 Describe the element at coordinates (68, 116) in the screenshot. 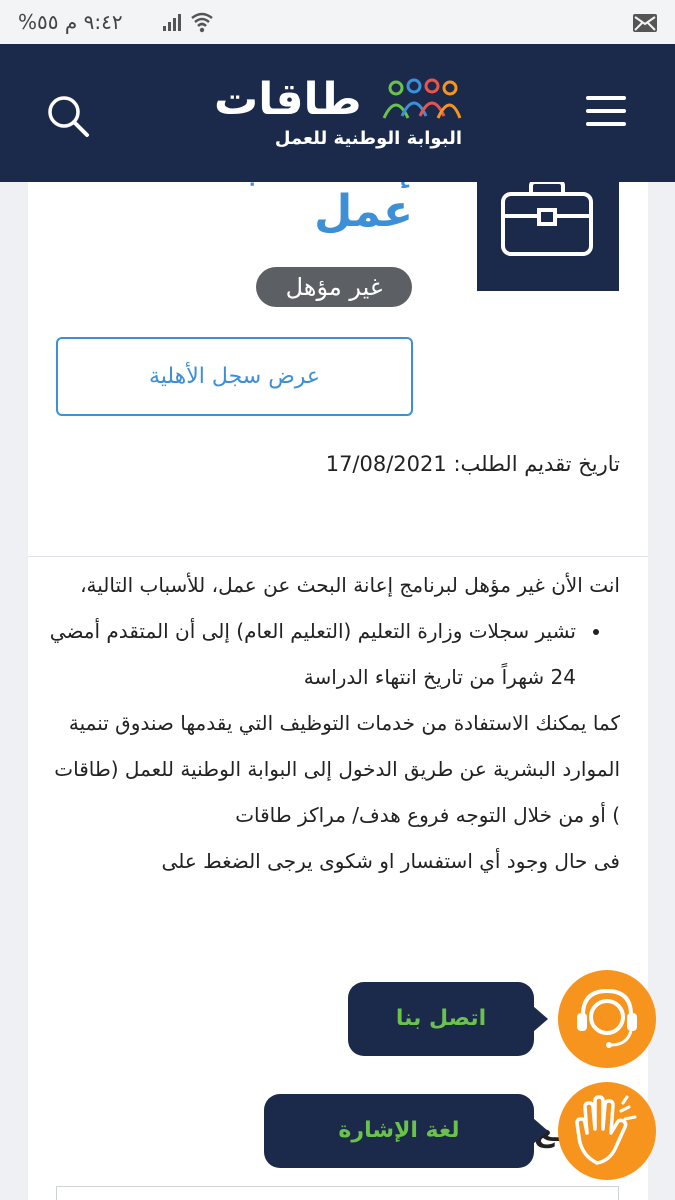

I see `search-icon` at that location.